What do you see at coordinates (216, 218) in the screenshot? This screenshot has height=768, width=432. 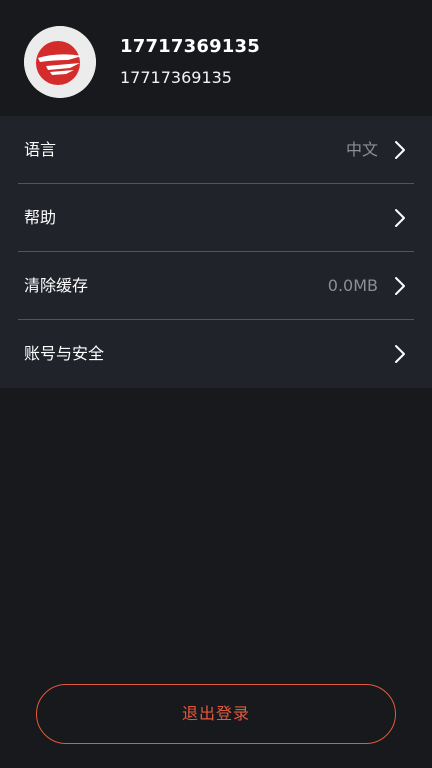 I see `settings-item-help: 帮助` at bounding box center [216, 218].